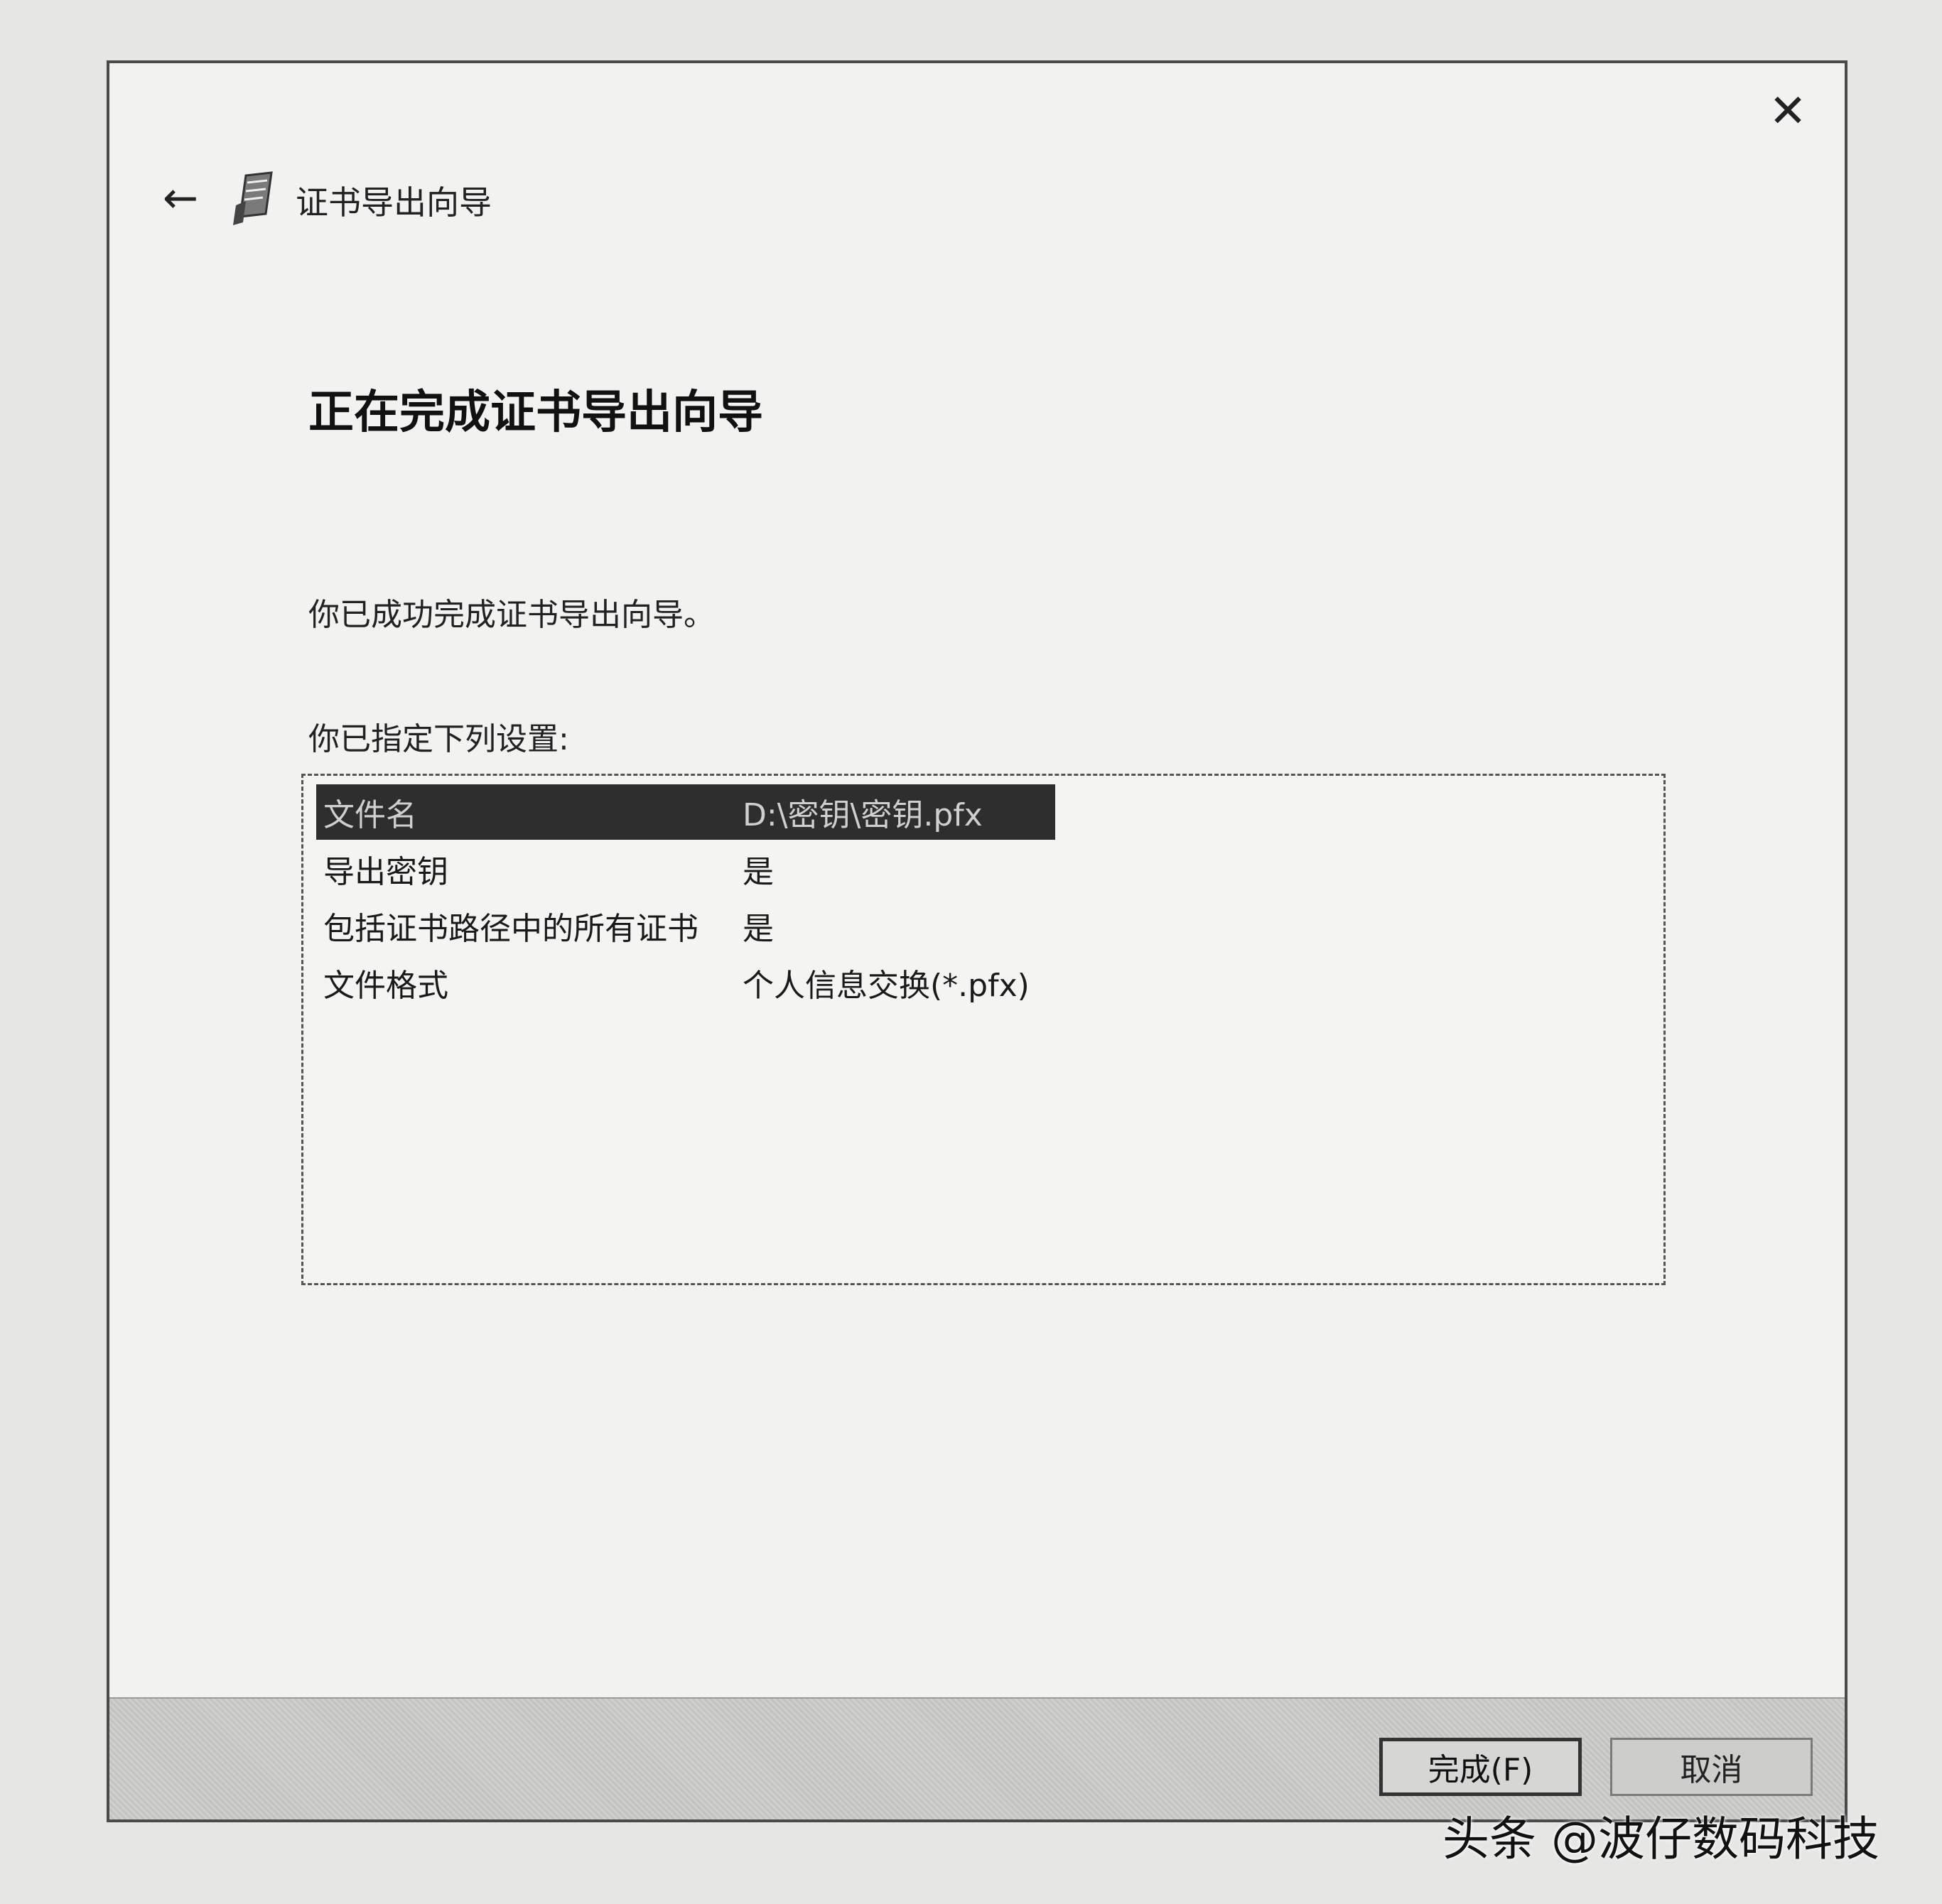 This screenshot has width=1942, height=1904. Describe the element at coordinates (1480, 1767) in the screenshot. I see `finish-button: 完成(F)` at that location.